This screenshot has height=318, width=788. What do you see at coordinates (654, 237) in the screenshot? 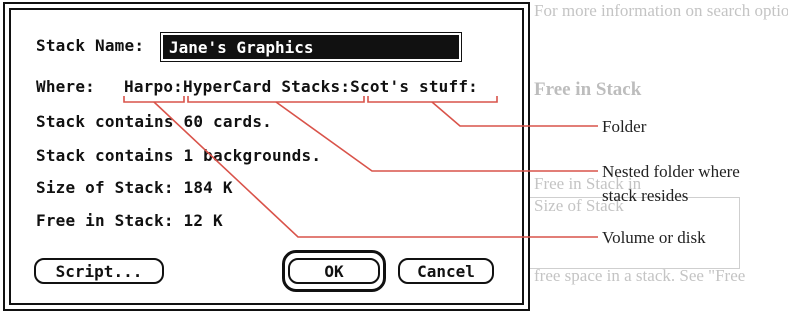
I see `callout-volume: Volume or disk` at bounding box center [654, 237].